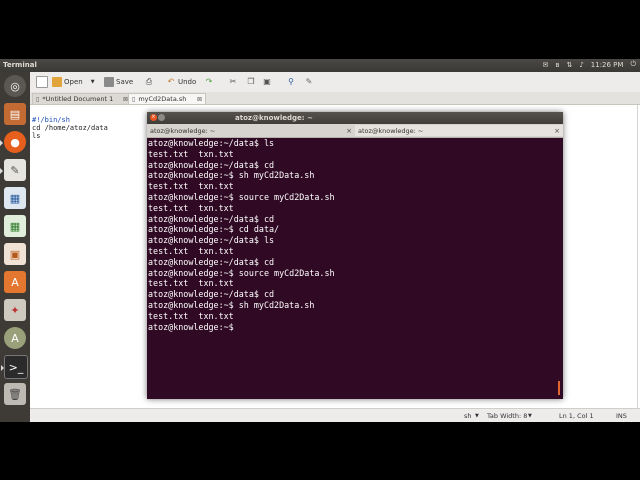 The image size is (640, 480). What do you see at coordinates (576, 416) in the screenshot?
I see `cursor-position: Ln 1, Col 1` at bounding box center [576, 416].